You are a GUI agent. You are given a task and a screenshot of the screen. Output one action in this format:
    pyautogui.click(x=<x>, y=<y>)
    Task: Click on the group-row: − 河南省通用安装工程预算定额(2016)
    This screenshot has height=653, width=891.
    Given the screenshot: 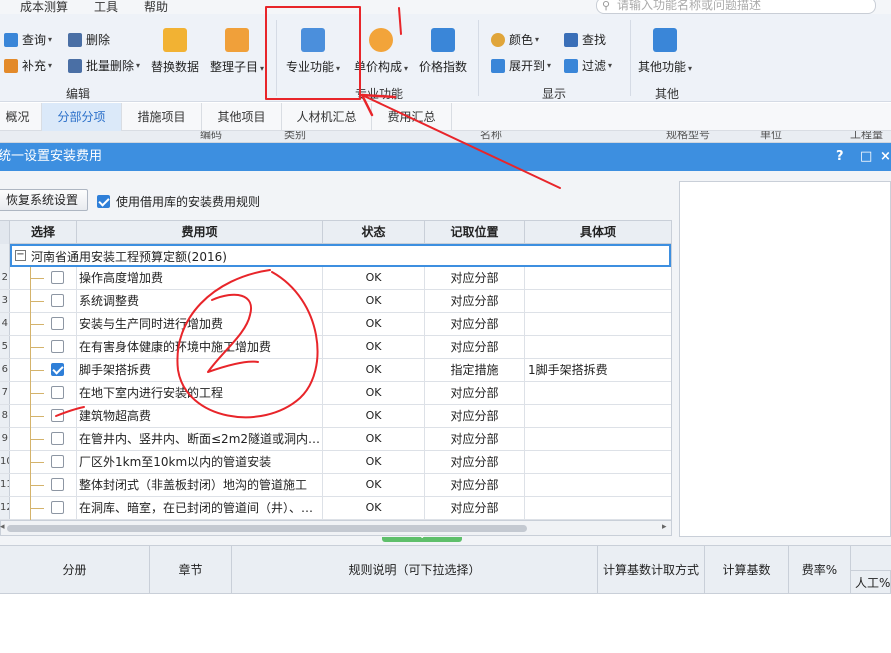 What is the action you would take?
    pyautogui.click(x=340, y=255)
    